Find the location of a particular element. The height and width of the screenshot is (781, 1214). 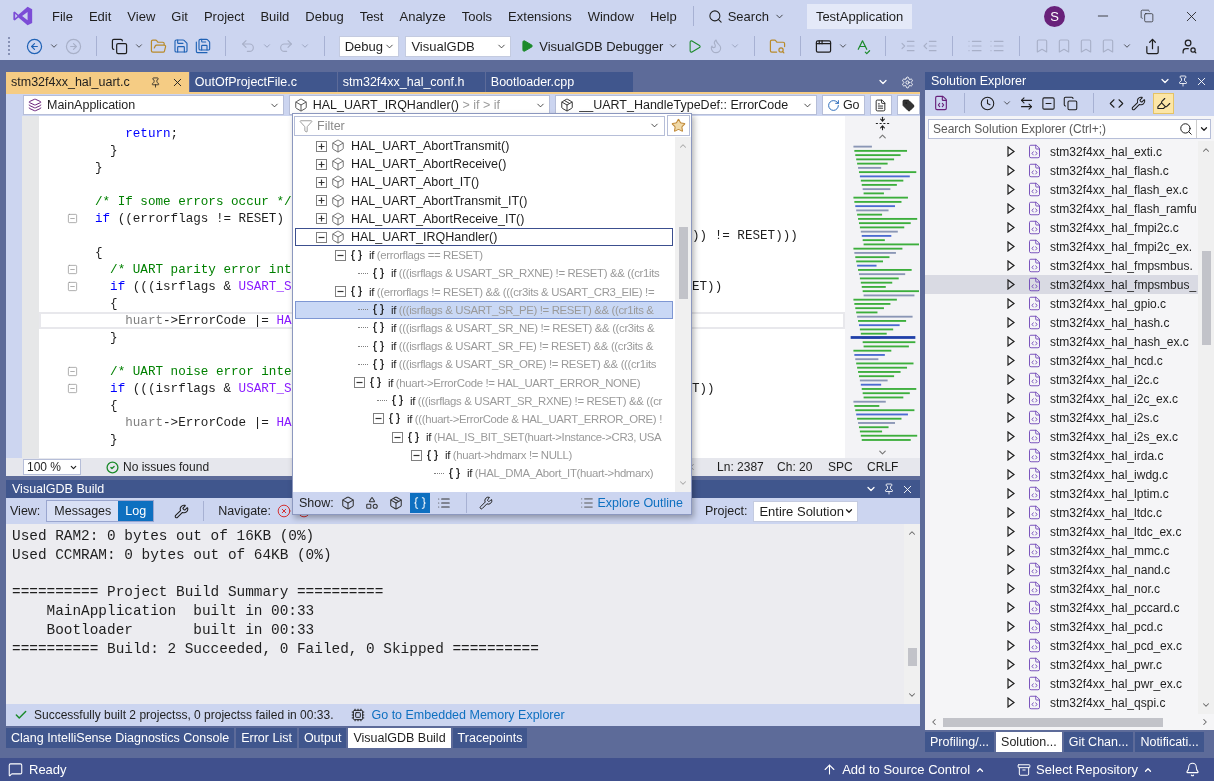

file-name: stm32f4xx_hal_hcd.c is located at coordinates (1106, 360).